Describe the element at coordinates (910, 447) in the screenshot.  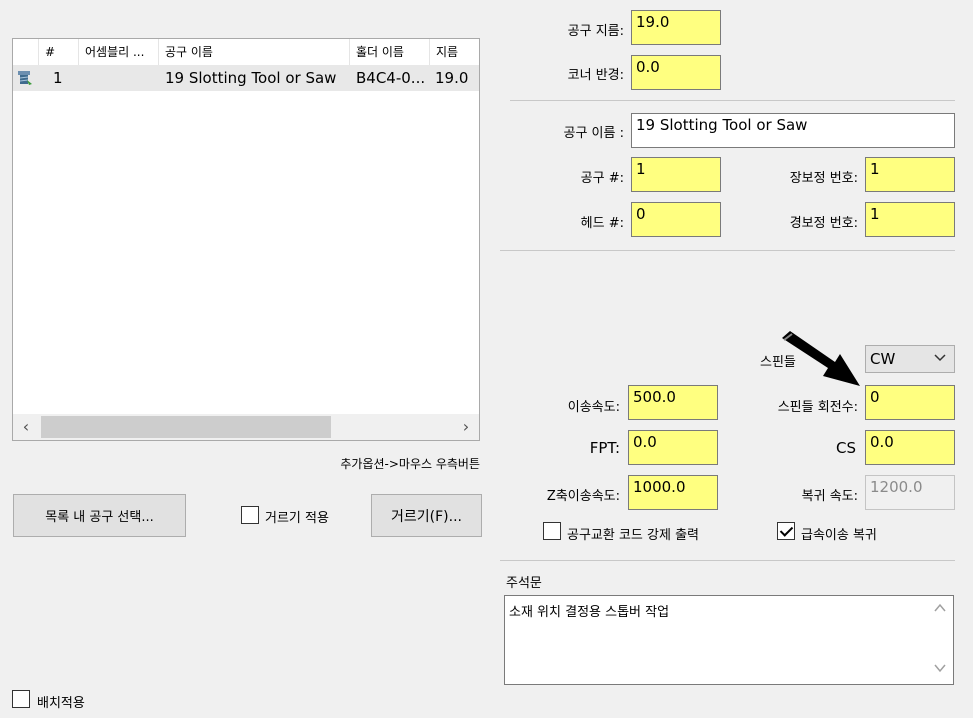
I see `cs-input: 0.0` at that location.